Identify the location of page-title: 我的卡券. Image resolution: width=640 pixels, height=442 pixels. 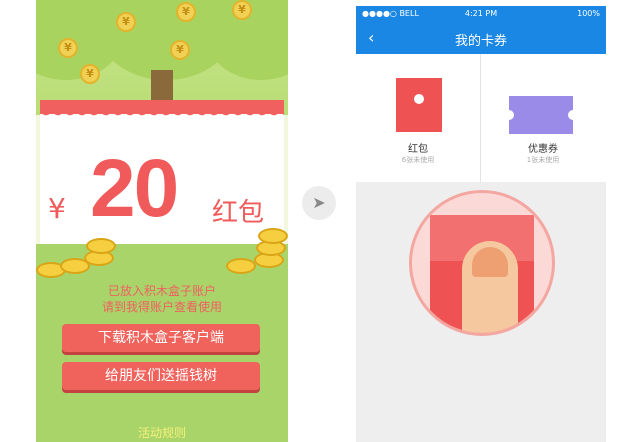
(480, 41).